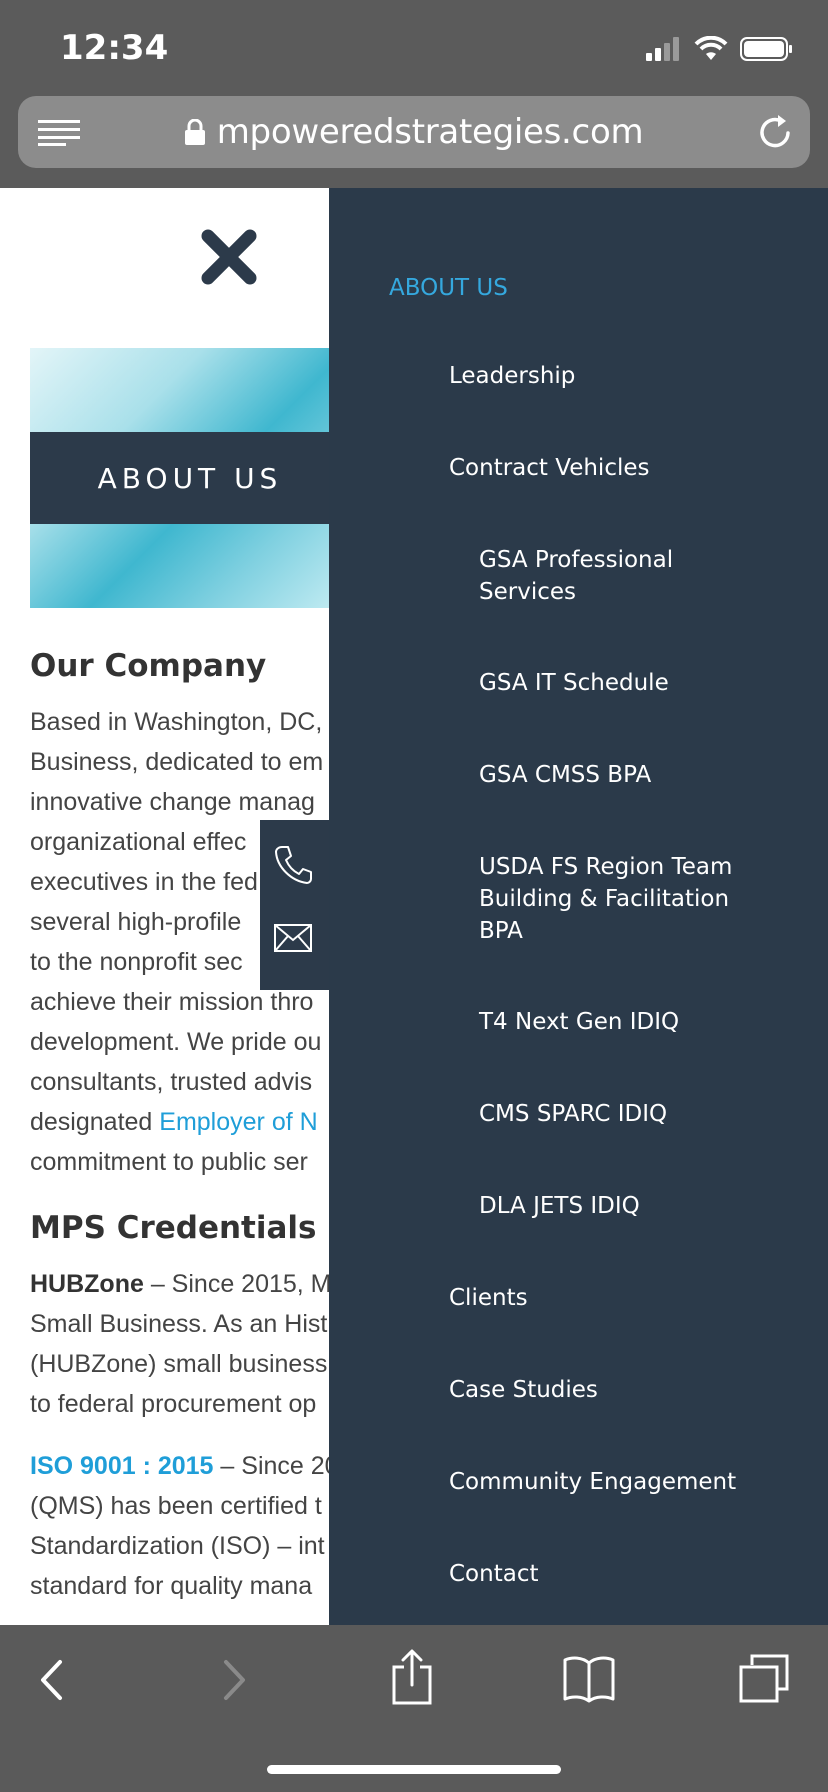 This screenshot has width=828, height=1792. Describe the element at coordinates (576, 576) in the screenshot. I see `menu-item-gsa-professional-services: GSA Professional Services` at that location.